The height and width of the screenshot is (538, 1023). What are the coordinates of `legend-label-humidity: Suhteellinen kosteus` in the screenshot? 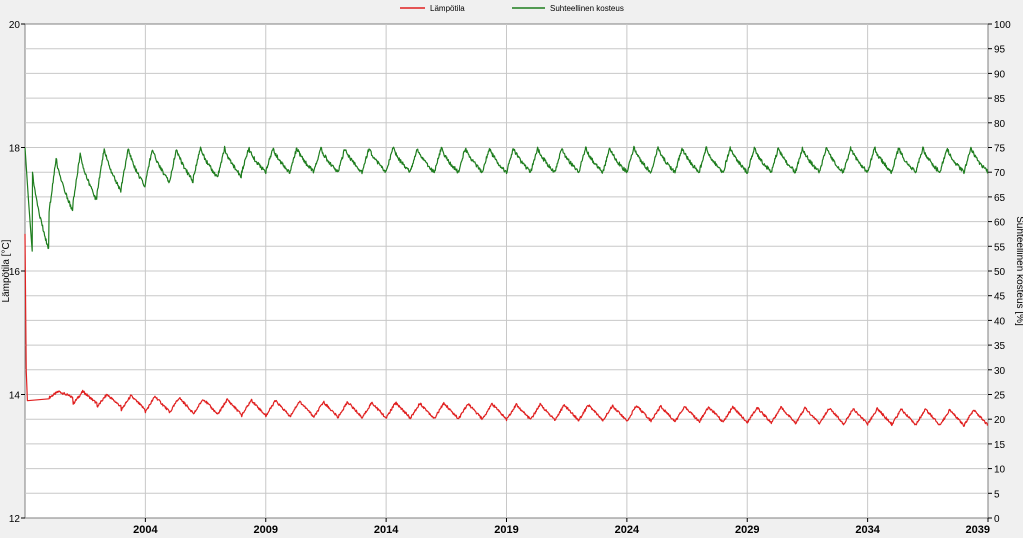 It's located at (587, 8).